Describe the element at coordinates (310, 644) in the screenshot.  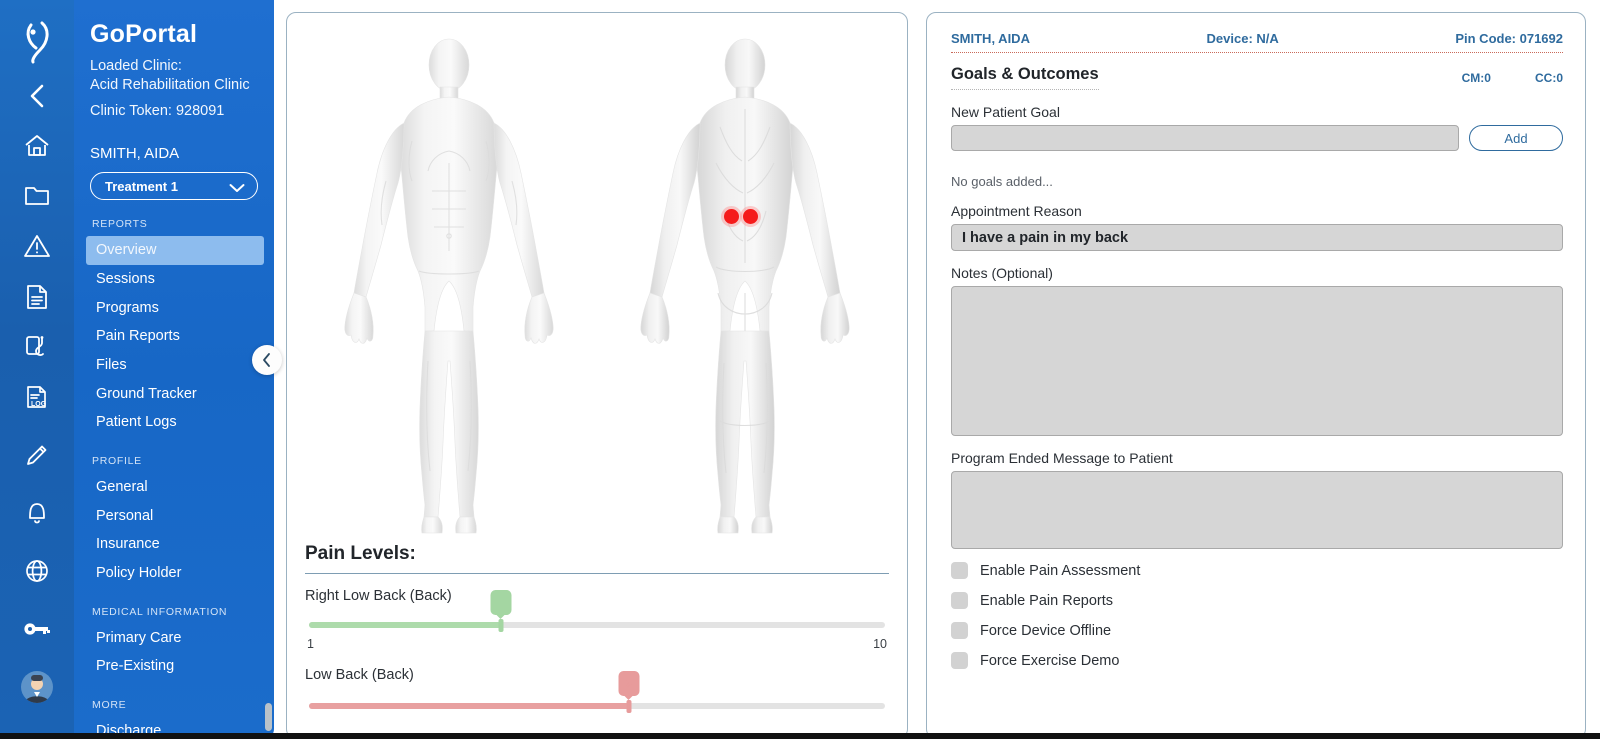
I see `slider-min-label: 1` at that location.